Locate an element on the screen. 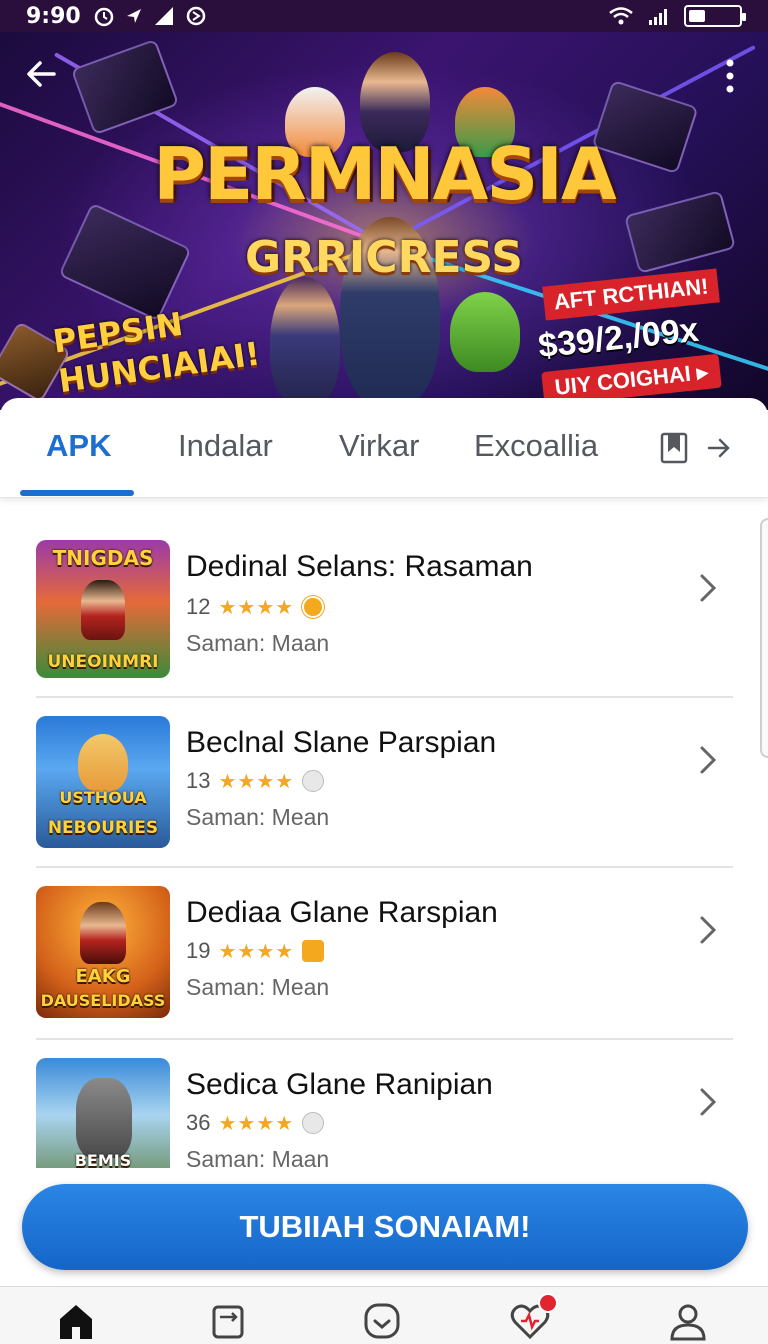 The width and height of the screenshot is (768, 1344). rating-count: 13 is located at coordinates (198, 780).